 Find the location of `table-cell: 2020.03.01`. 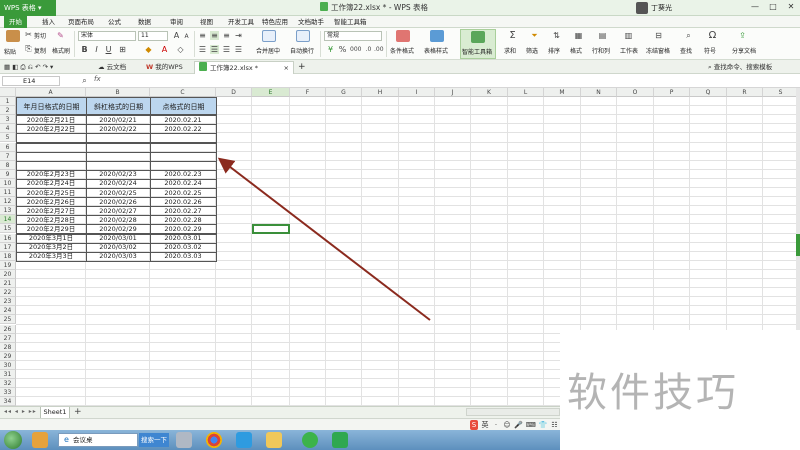

table-cell: 2020.03.01 is located at coordinates (183, 238).